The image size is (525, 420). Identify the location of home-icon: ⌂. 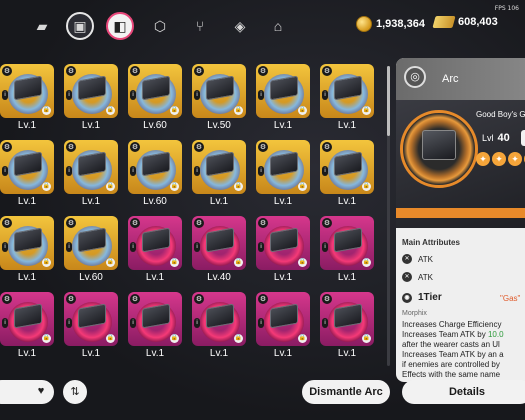
(278, 26).